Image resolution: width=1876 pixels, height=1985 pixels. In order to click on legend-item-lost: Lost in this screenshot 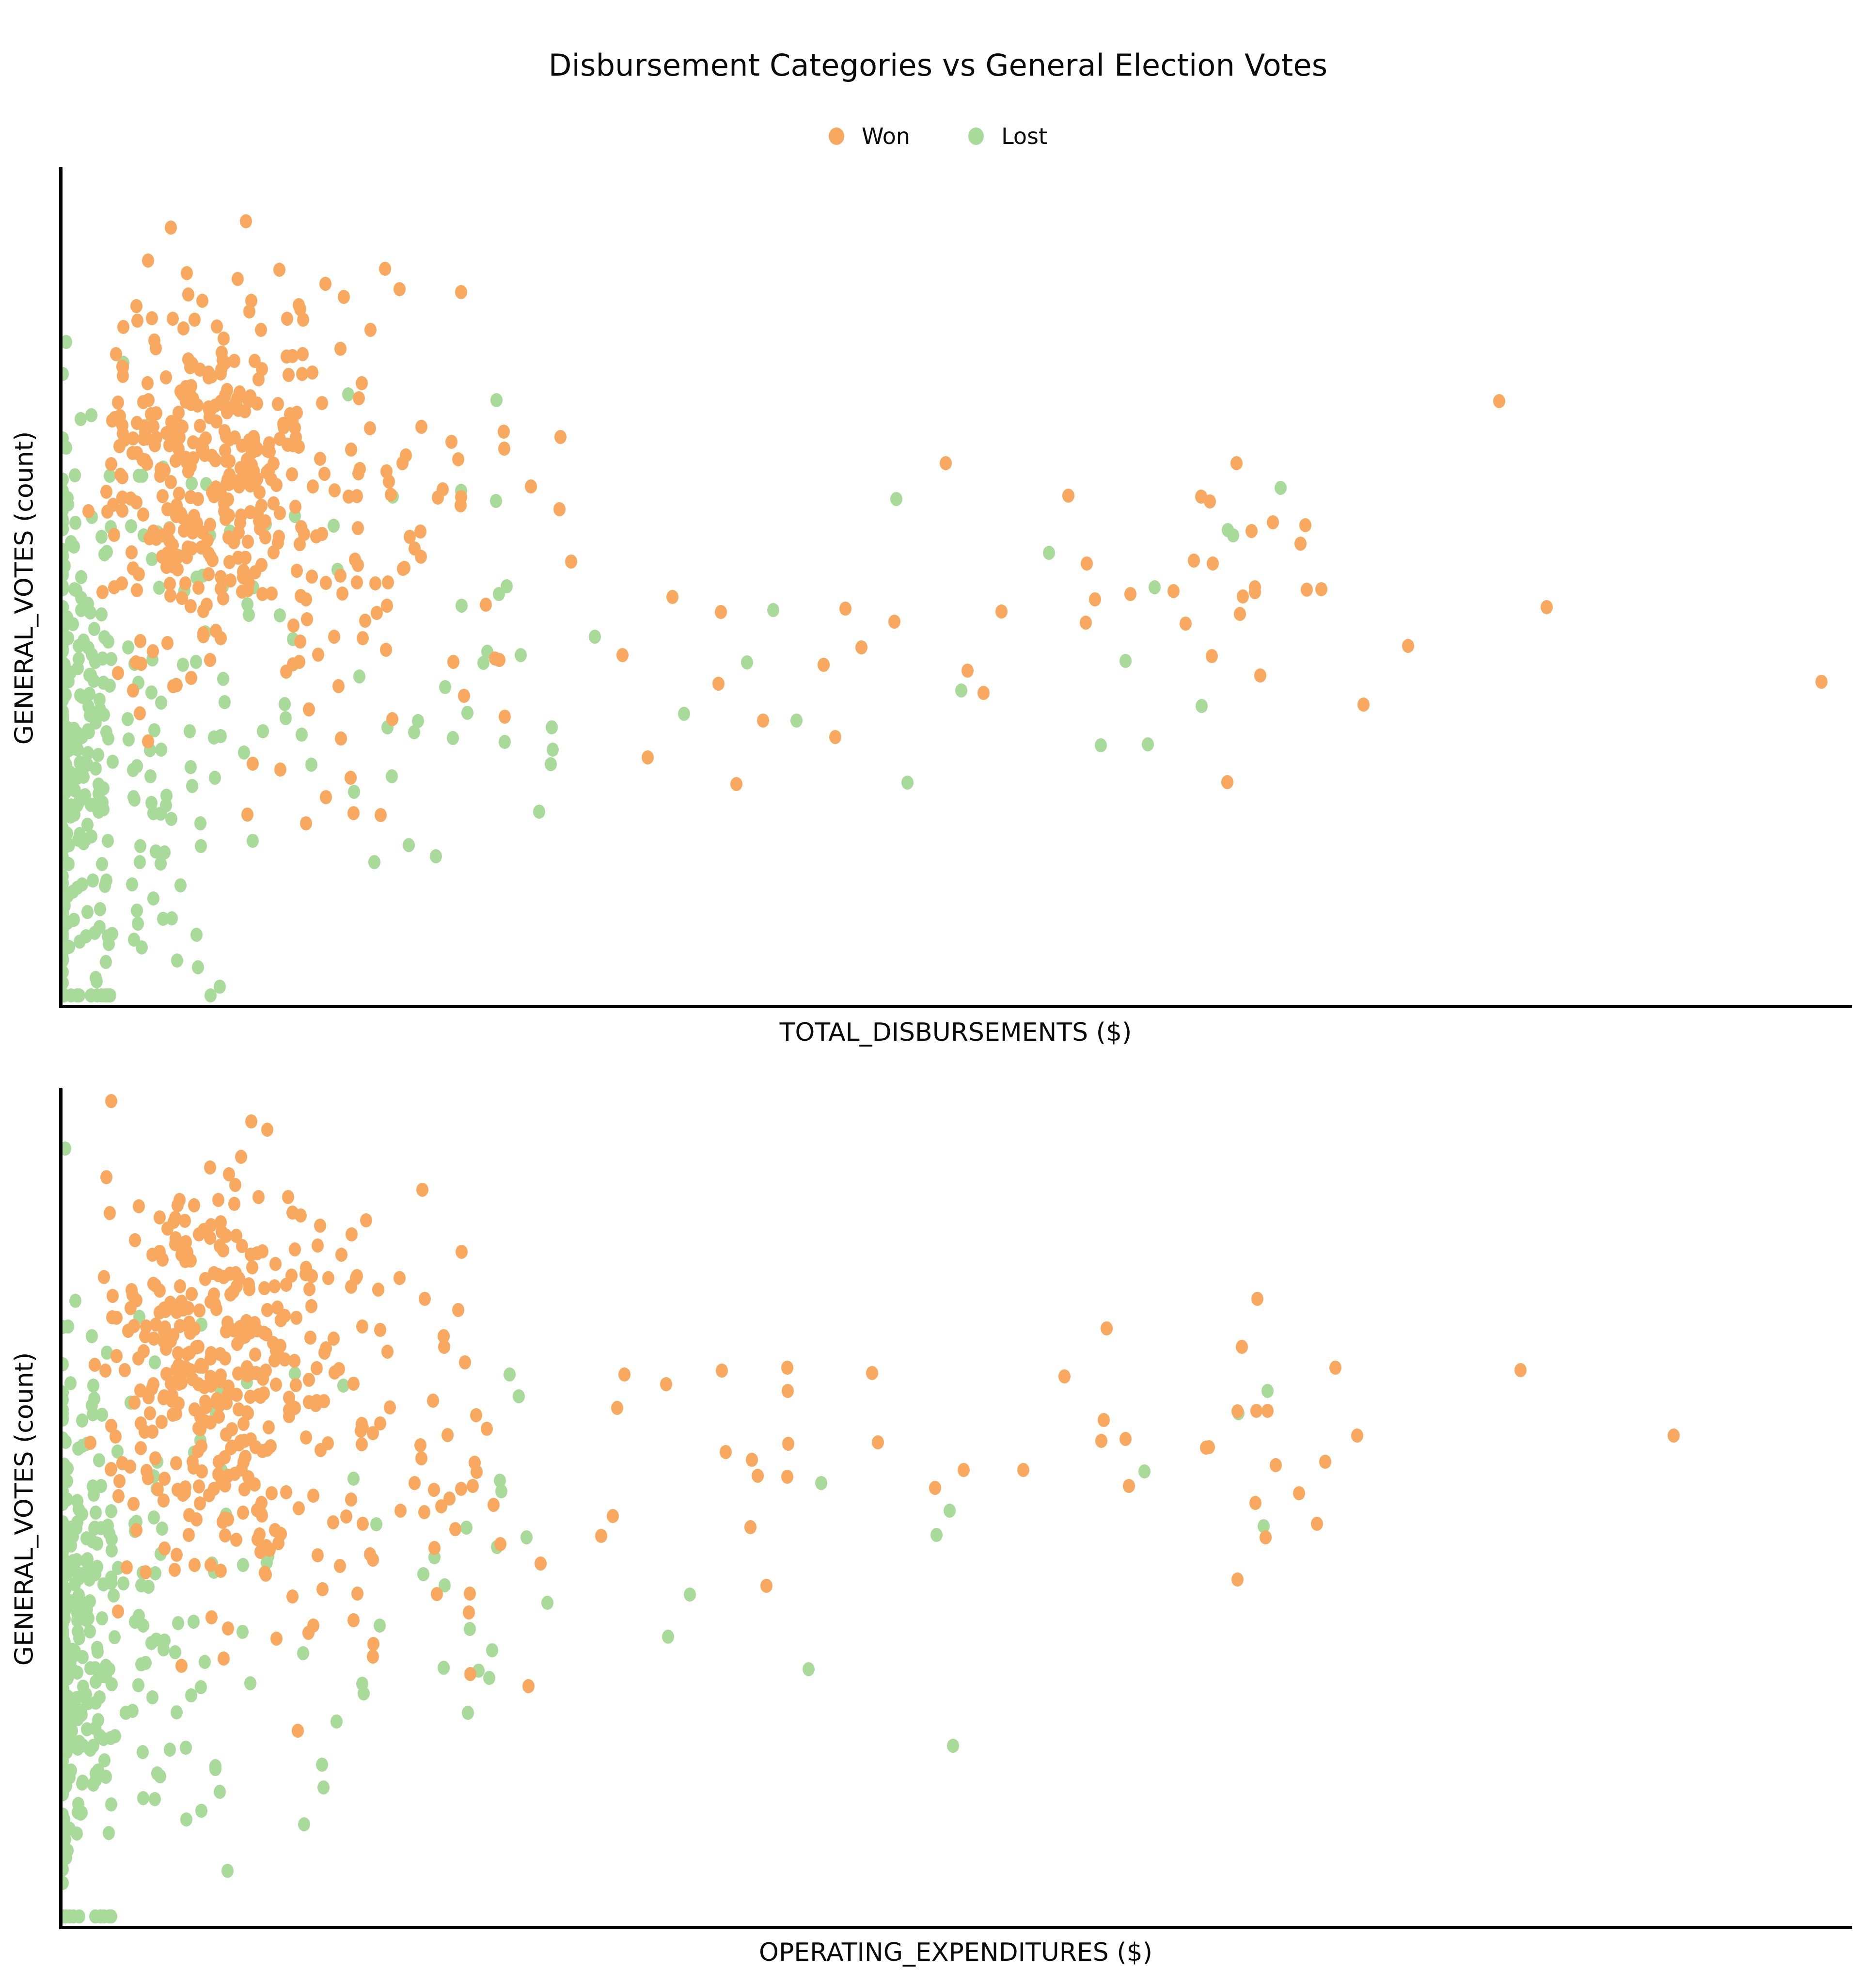, I will do `click(1007, 136)`.